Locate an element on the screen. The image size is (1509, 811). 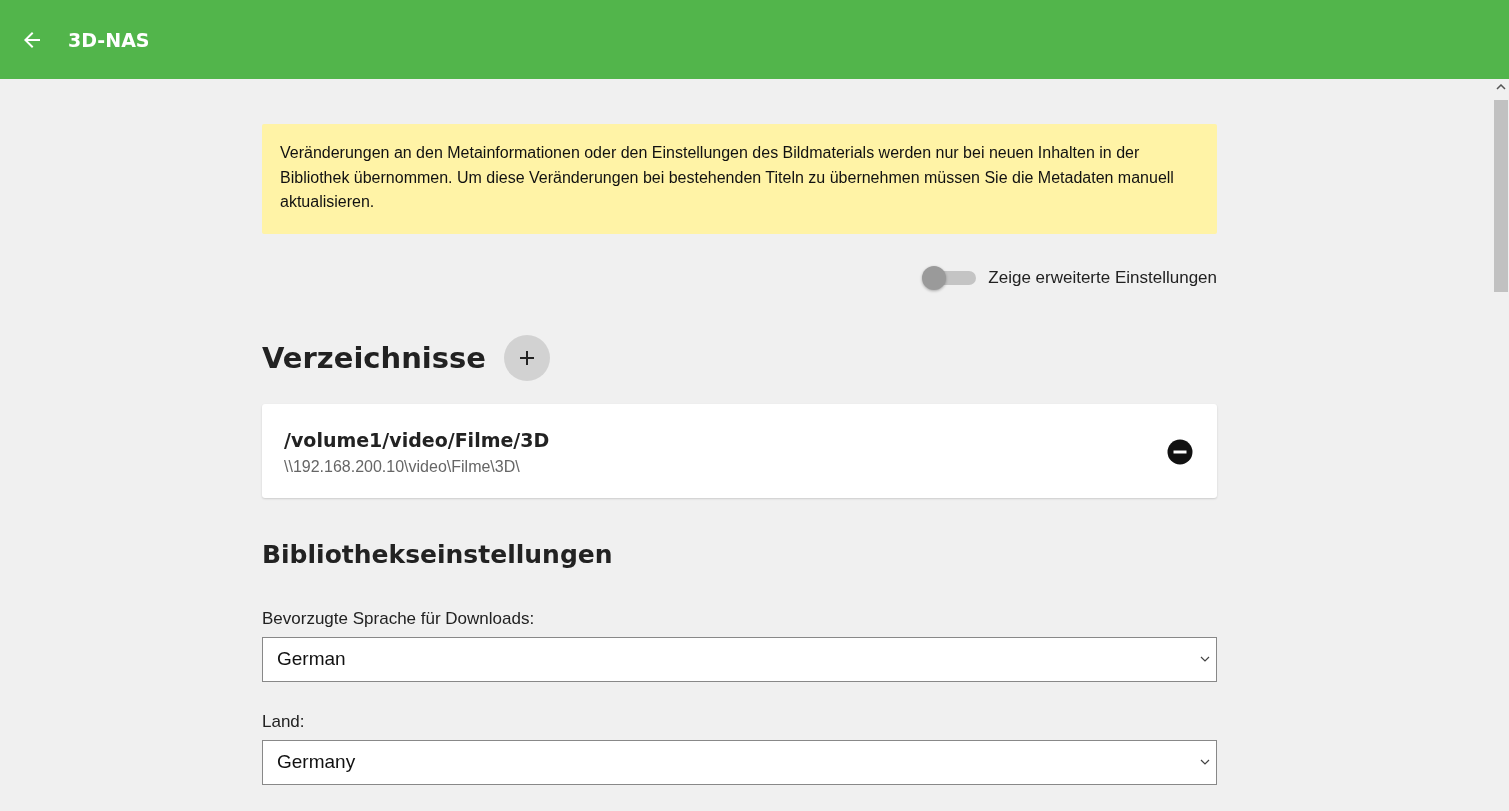
advanced-settings-toggle is located at coordinates (949, 277).